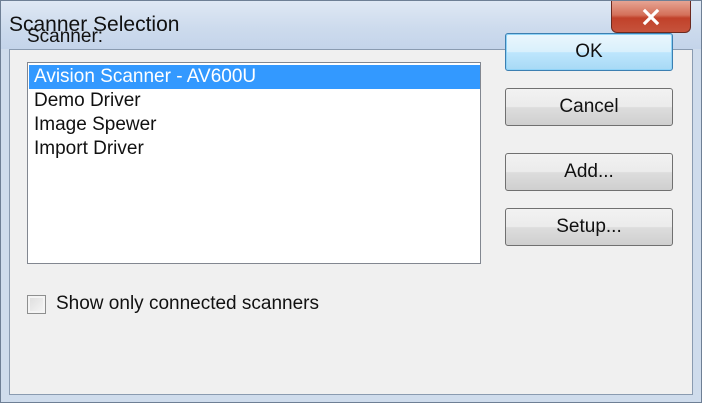 The image size is (702, 403). I want to click on show-connected-option: Show only connected scanners, so click(173, 304).